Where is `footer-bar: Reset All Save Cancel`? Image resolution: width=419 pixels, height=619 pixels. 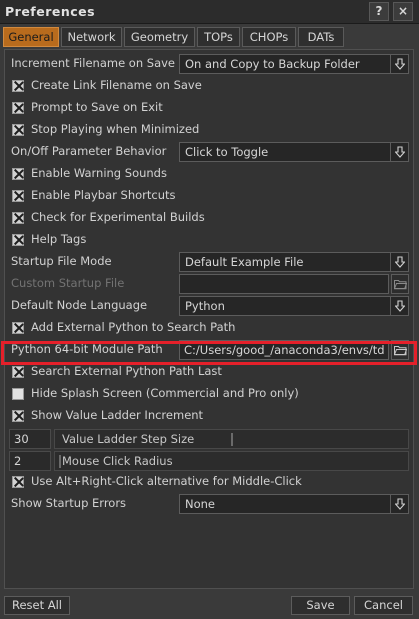 footer-bar: Reset All Save Cancel is located at coordinates (209, 605).